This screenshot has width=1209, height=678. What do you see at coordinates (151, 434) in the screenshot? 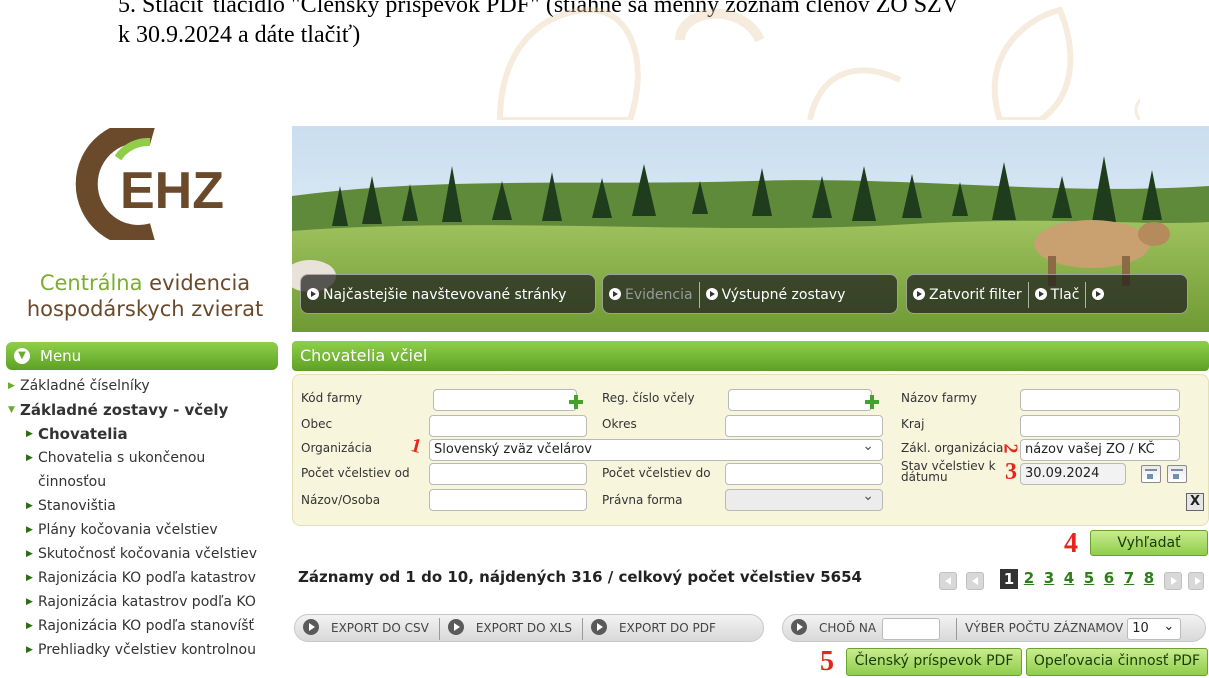
I see `sidebar-item-chovatelia: ▶ Chovatelia` at bounding box center [151, 434].